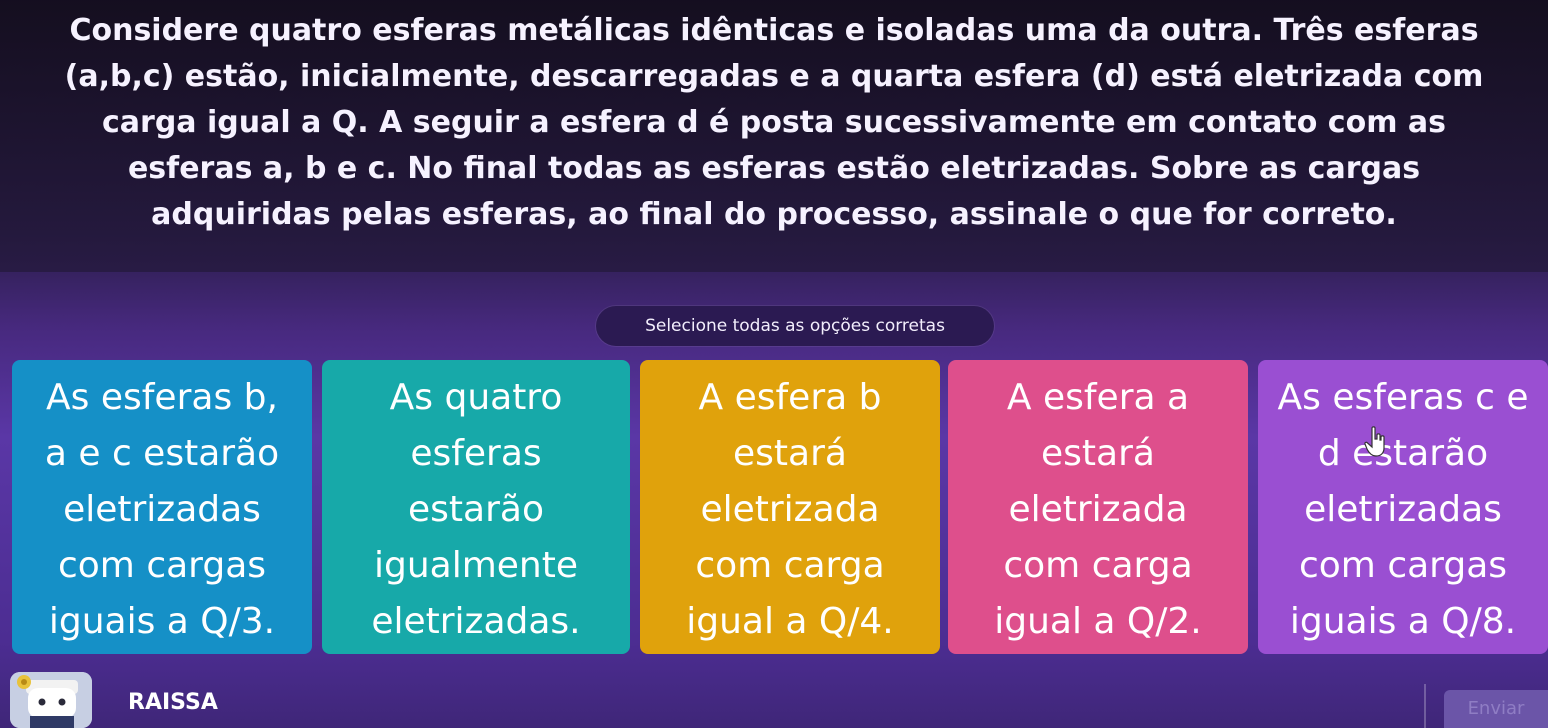 Image resolution: width=1548 pixels, height=728 pixels. What do you see at coordinates (795, 326) in the screenshot?
I see `instruction-pill: Selecione todas as opções corretas` at bounding box center [795, 326].